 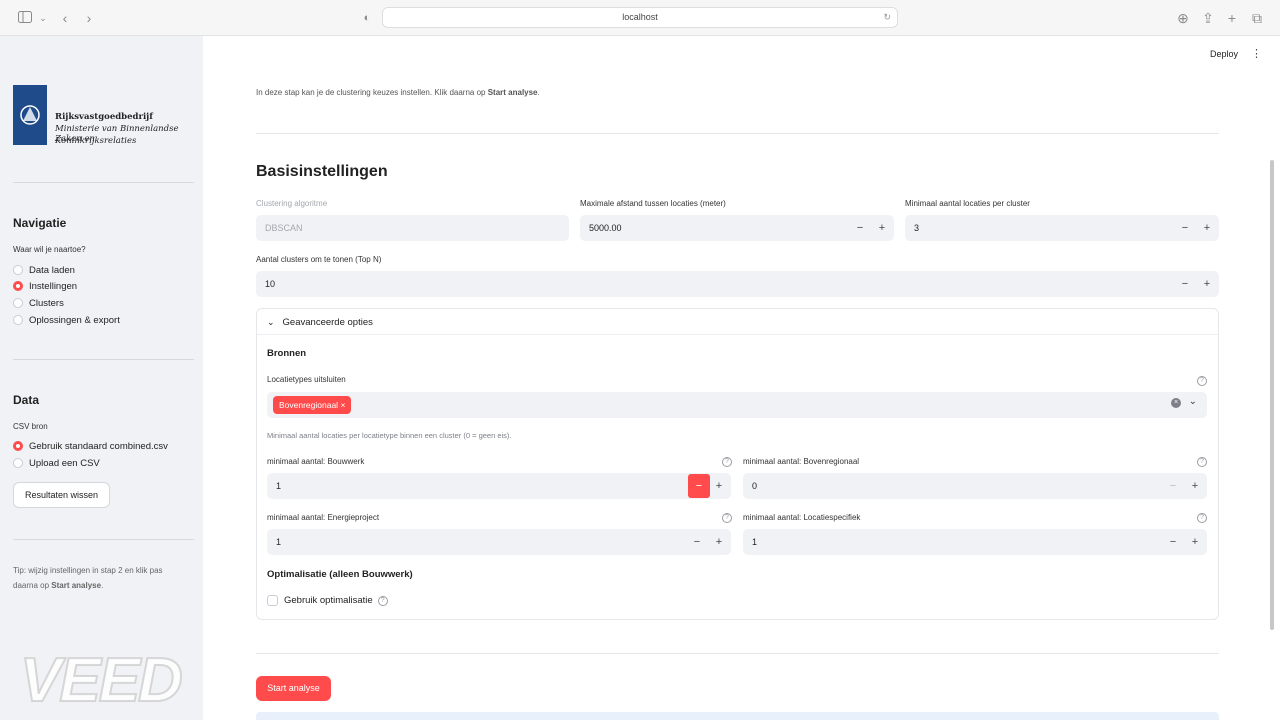 I want to click on min-energieproject-minus-button: −, so click(x=697, y=542).